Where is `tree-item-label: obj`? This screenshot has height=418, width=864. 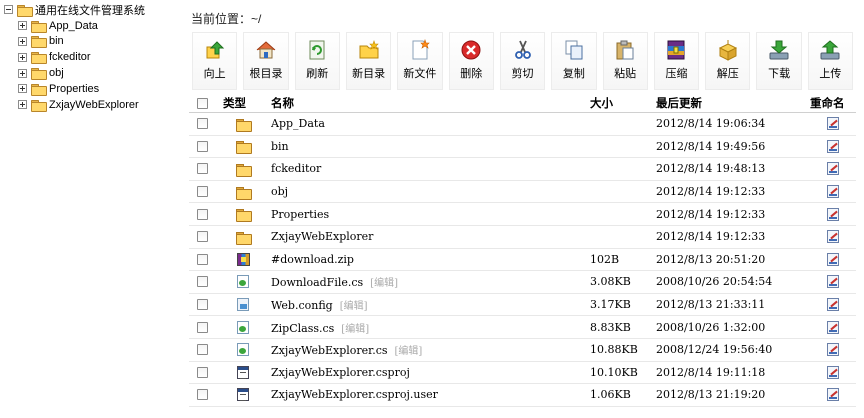
tree-item-label: obj is located at coordinates (56, 73).